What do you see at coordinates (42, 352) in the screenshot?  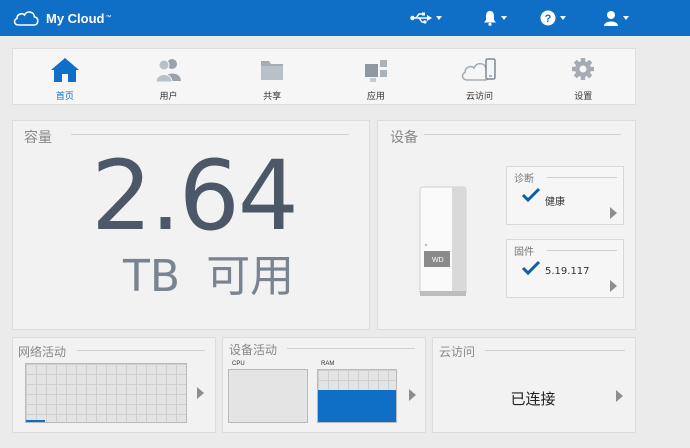 I see `panel-title: 网络活动` at bounding box center [42, 352].